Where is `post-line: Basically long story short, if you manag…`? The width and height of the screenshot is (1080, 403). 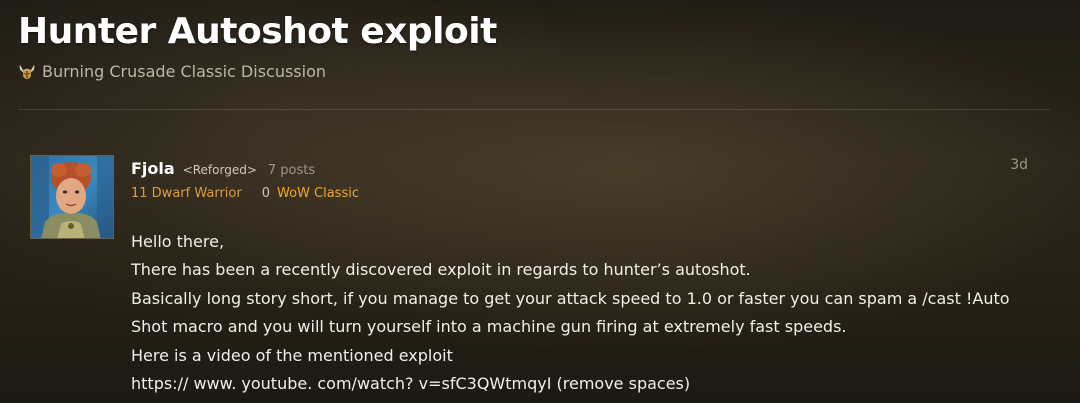
post-line: Basically long story short, if you manag… is located at coordinates (570, 298).